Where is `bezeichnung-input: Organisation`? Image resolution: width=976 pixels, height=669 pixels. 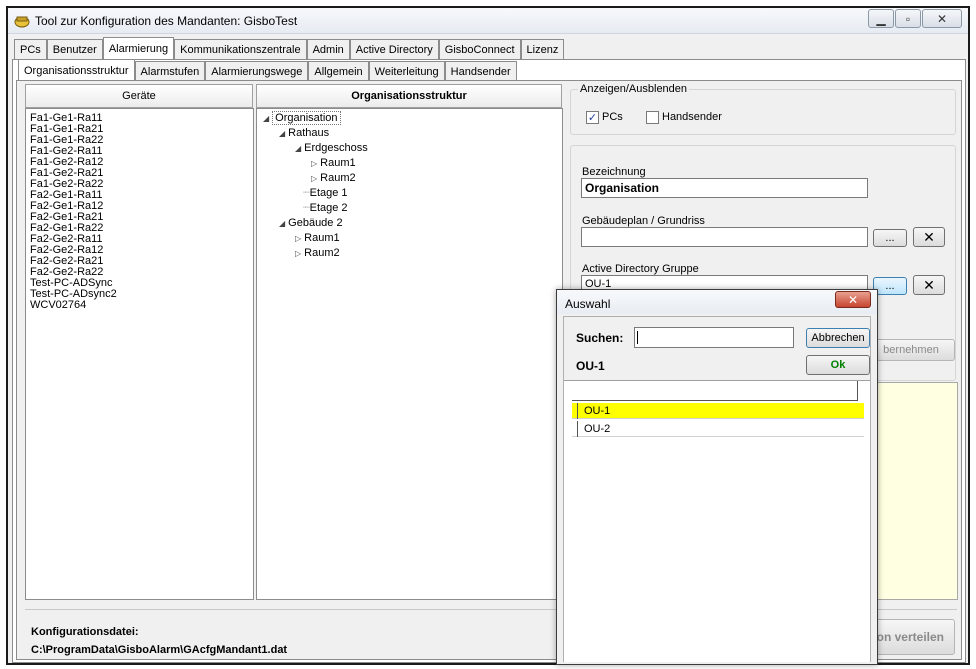
bezeichnung-input: Organisation is located at coordinates (724, 188).